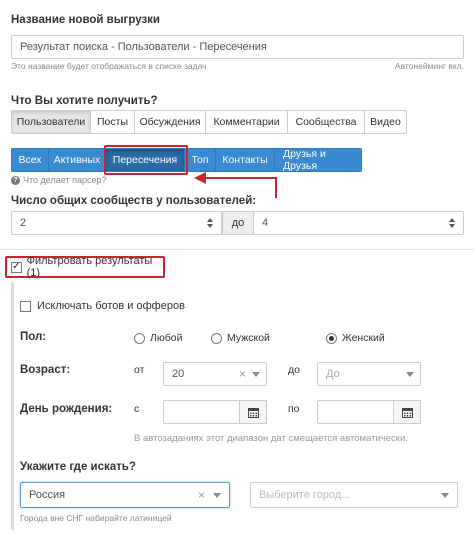 This screenshot has height=533, width=474. Describe the element at coordinates (265, 223) in the screenshot. I see `common-groups-to-value: 4` at that location.